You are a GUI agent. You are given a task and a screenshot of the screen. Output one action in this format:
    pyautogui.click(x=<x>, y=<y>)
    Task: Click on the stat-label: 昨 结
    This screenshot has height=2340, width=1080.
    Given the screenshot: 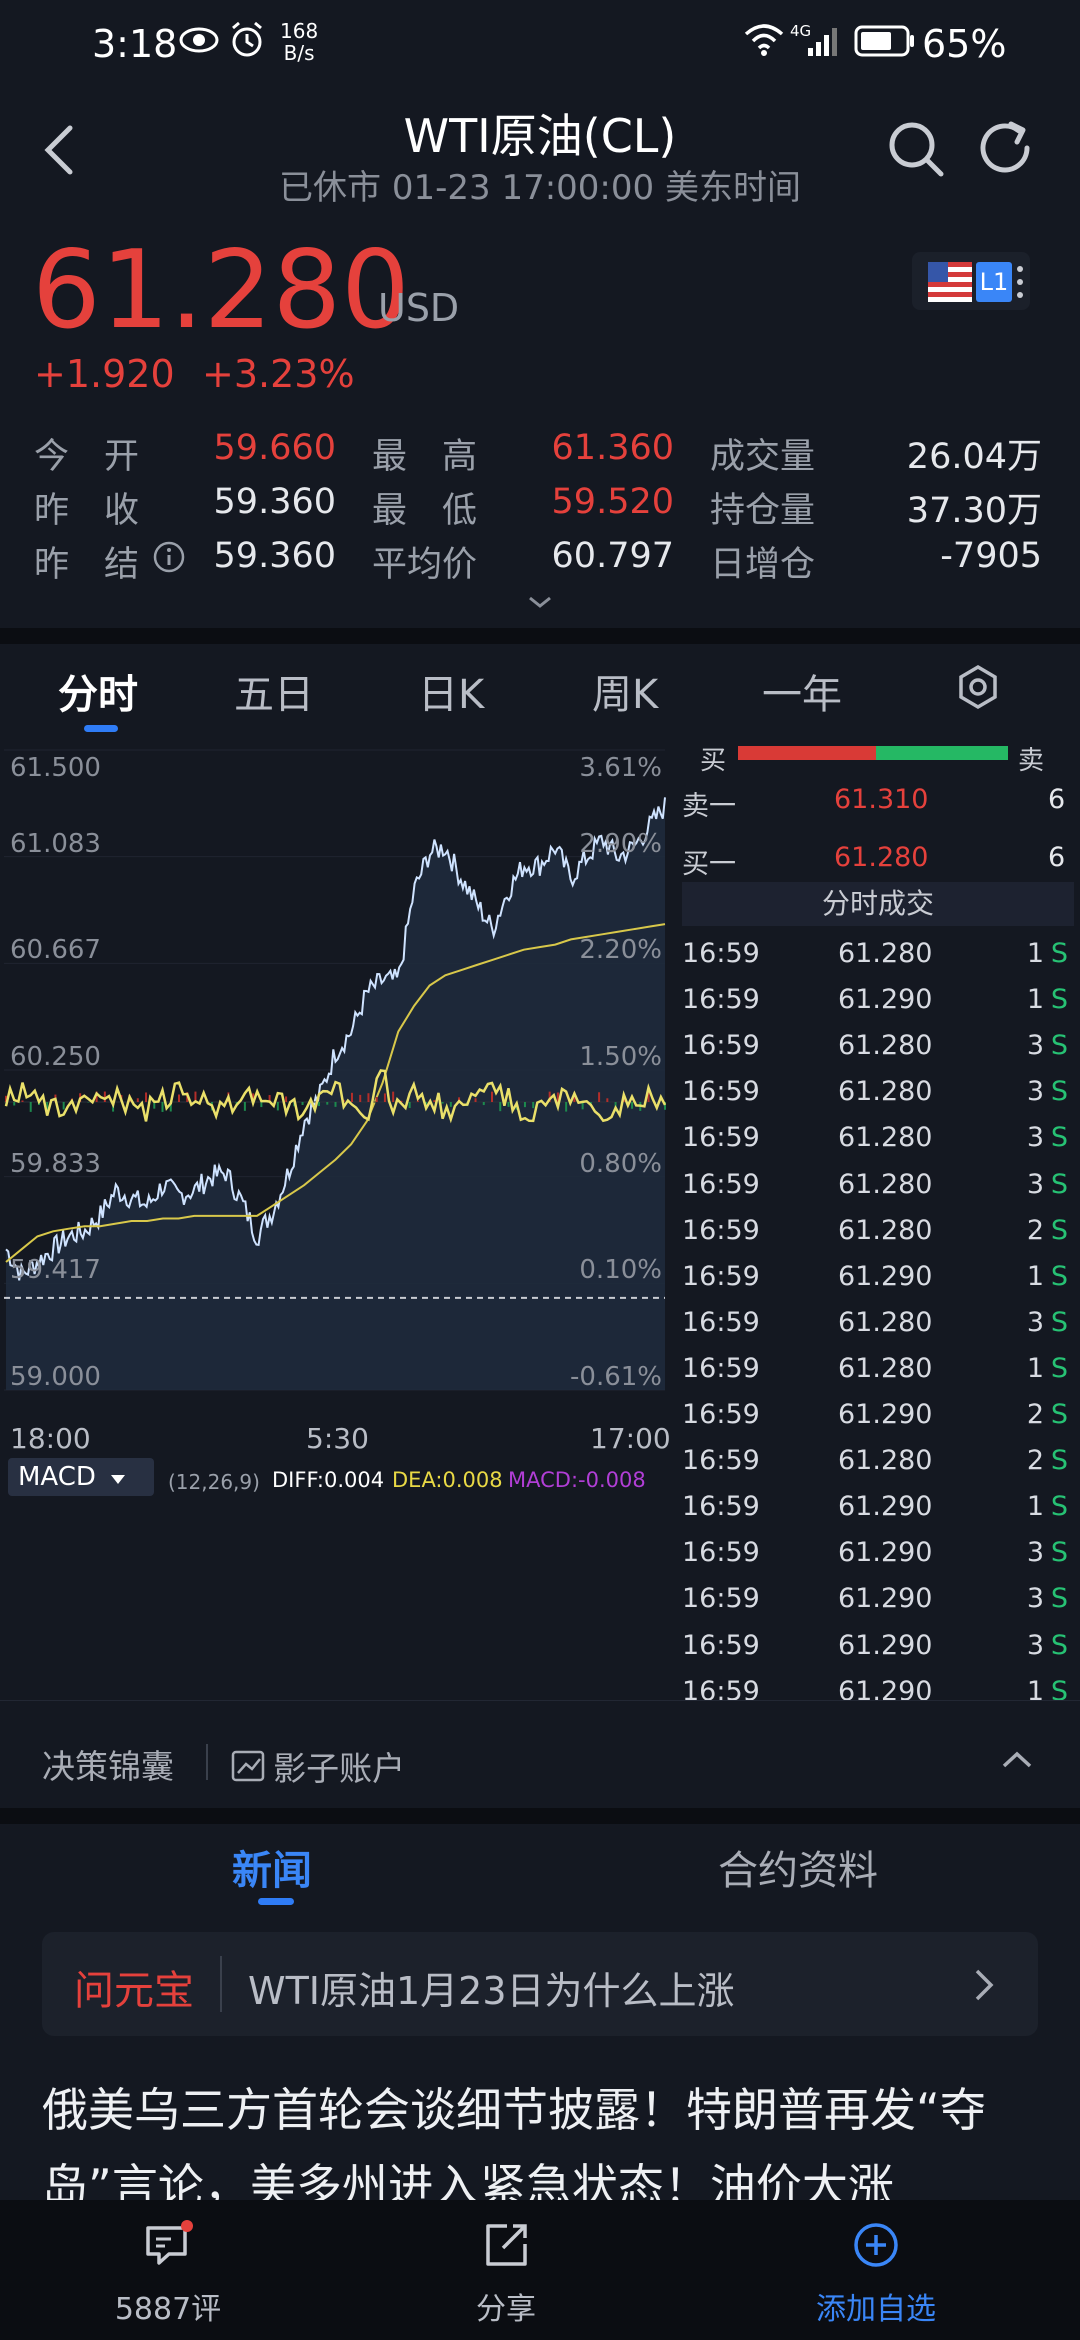 What is the action you would take?
    pyautogui.click(x=87, y=565)
    